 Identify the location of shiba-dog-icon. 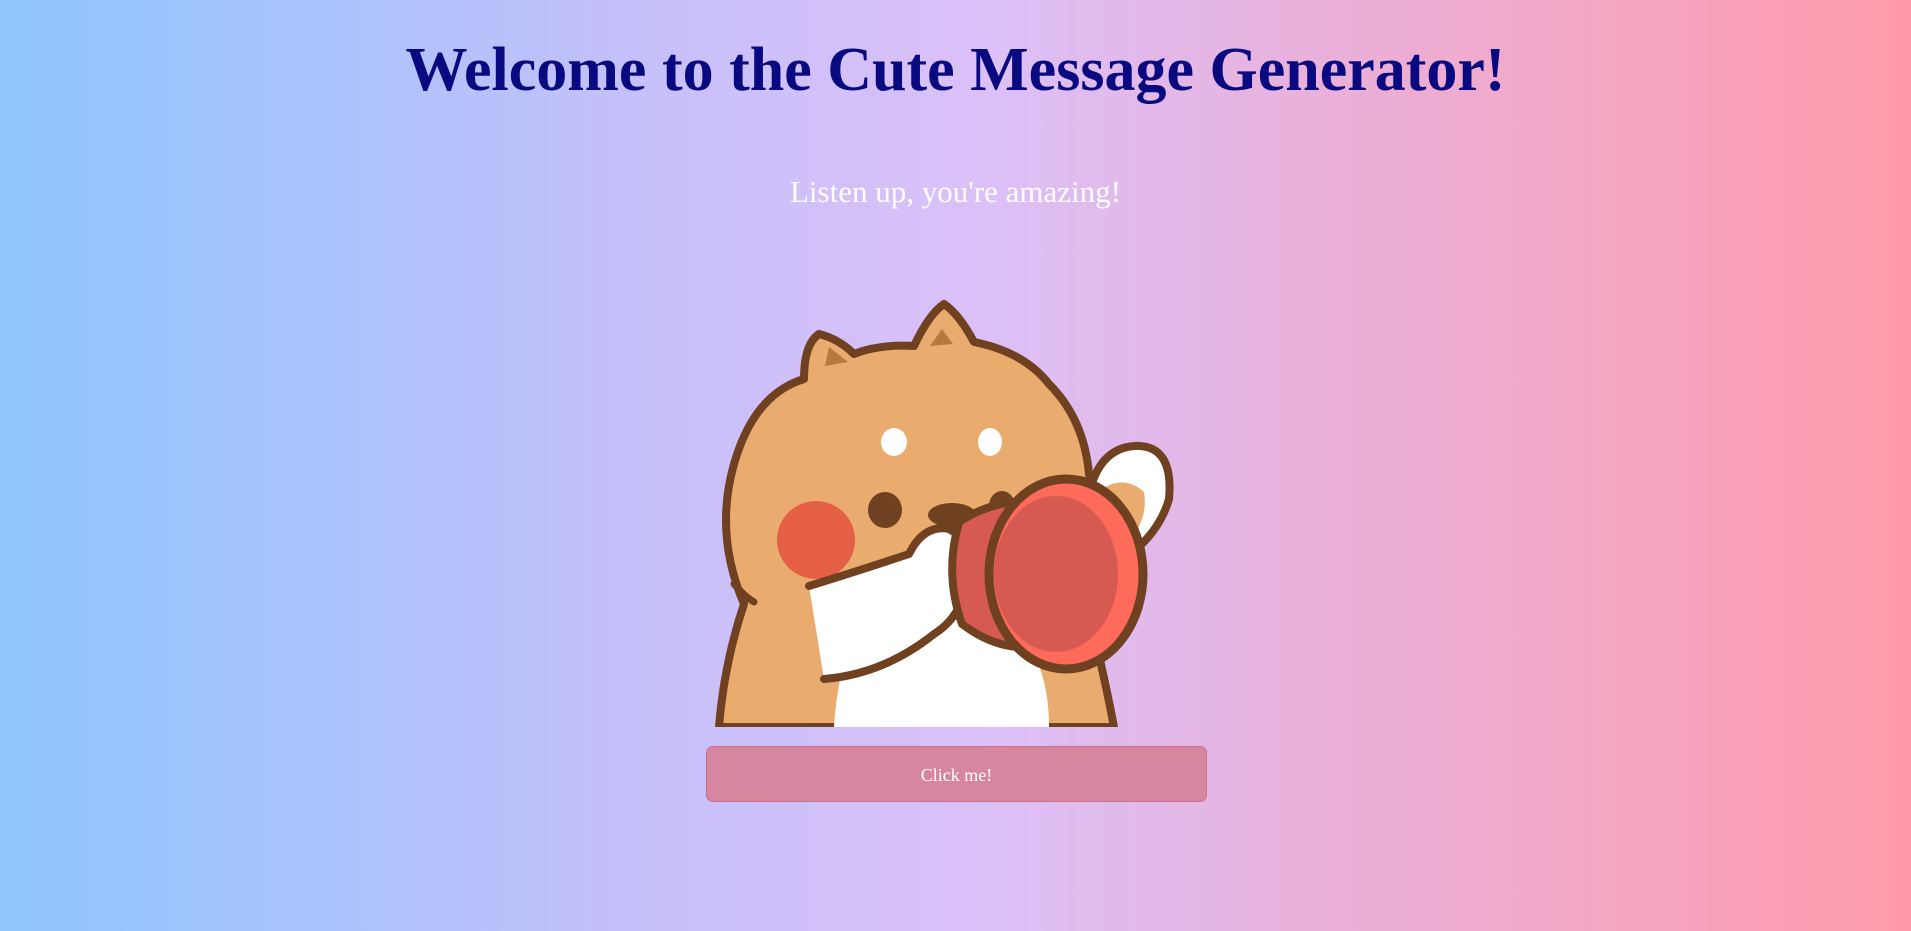
(944, 513).